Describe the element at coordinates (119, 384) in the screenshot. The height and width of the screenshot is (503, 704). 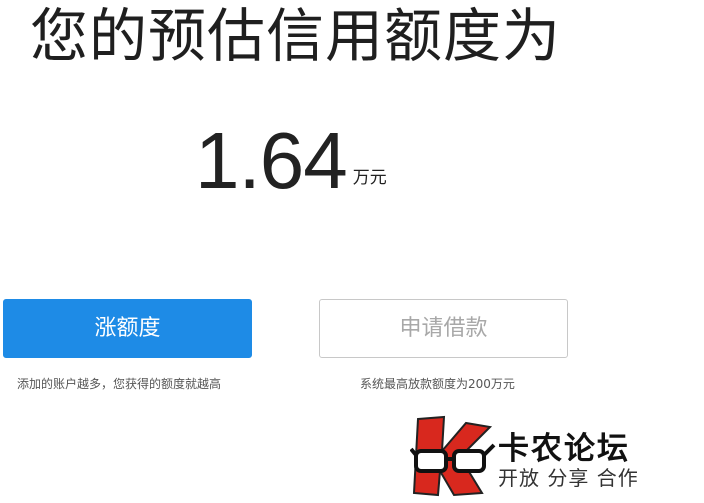
I see `raise-limit-hint: 添加的账户越多，您获得的额度就越高` at that location.